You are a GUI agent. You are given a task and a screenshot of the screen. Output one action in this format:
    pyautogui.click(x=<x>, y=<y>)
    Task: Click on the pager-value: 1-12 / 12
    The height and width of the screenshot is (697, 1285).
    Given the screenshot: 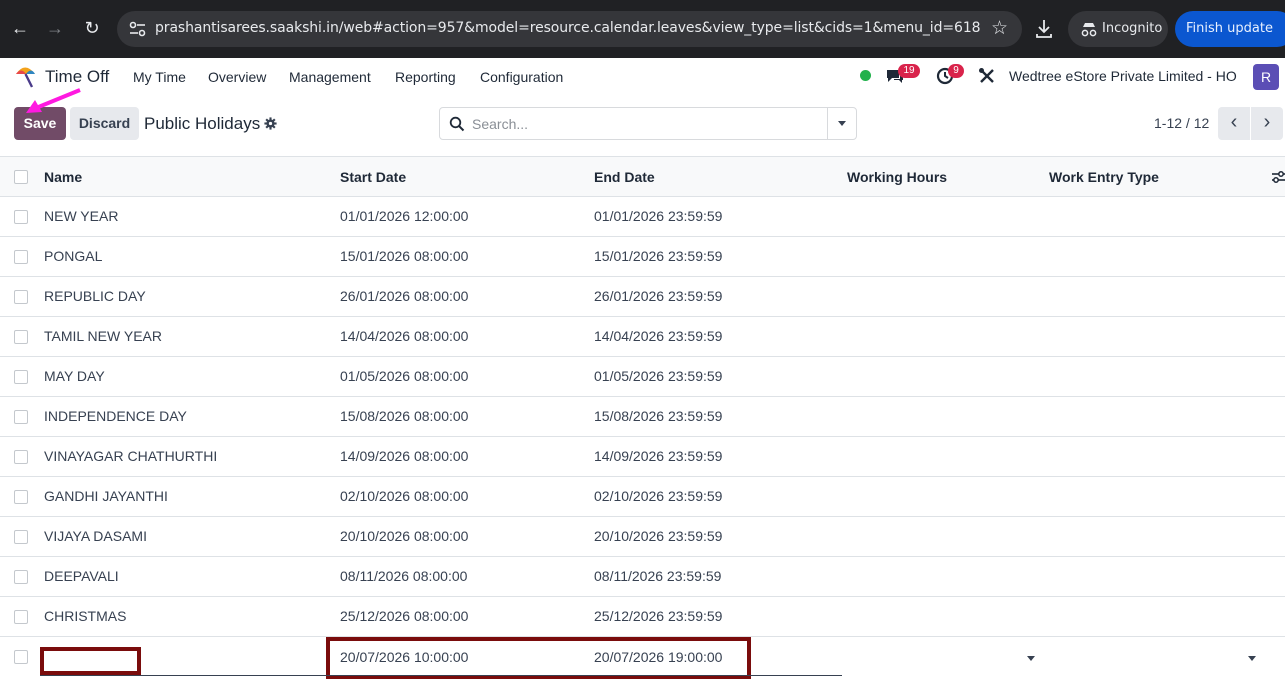 What is the action you would take?
    pyautogui.click(x=1181, y=123)
    